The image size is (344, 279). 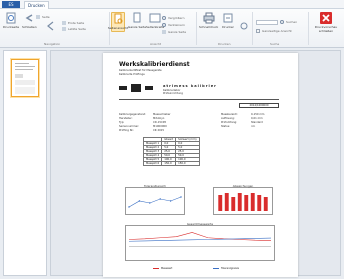 What do you see at coordinates (52, 44) in the screenshot?
I see `group-label-navigation: Navigation` at bounding box center [52, 44].